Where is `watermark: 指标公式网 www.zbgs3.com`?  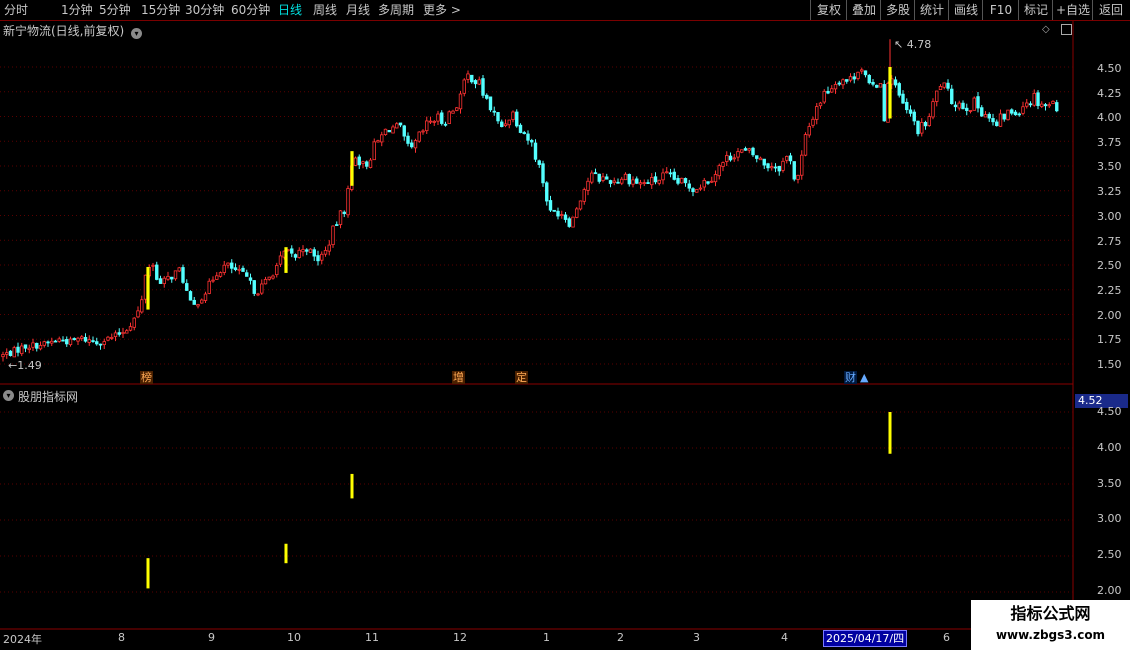 watermark: 指标公式网 www.zbgs3.com is located at coordinates (1050, 625).